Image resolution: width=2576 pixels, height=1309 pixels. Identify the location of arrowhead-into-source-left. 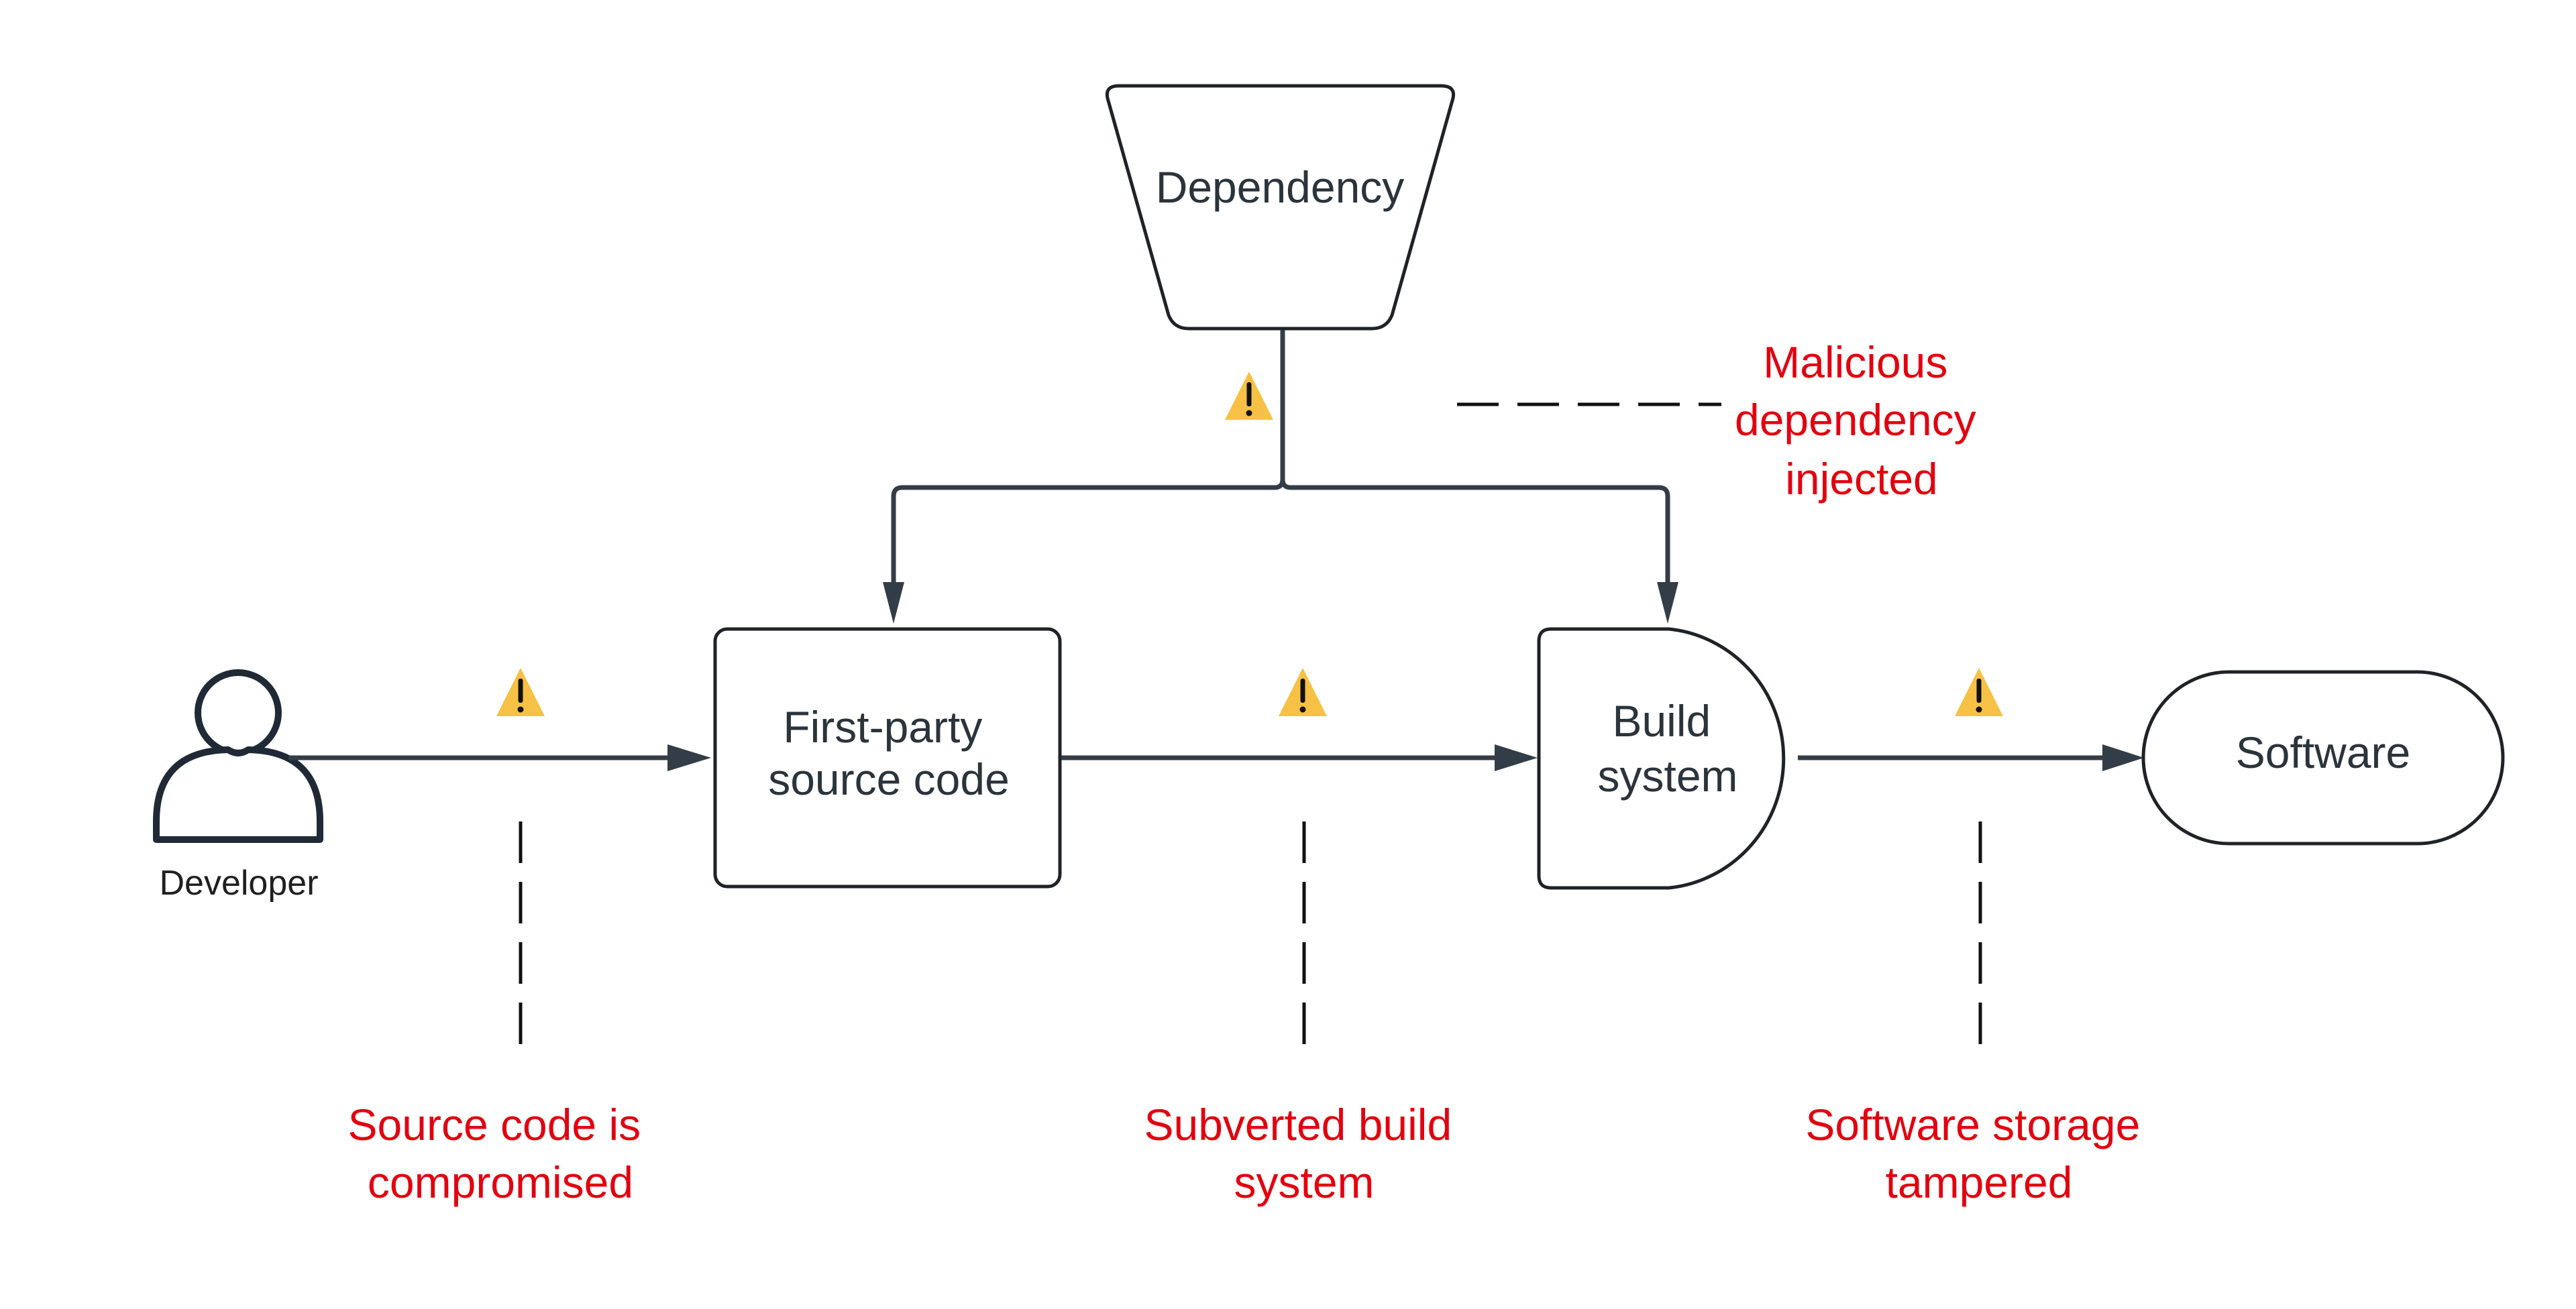
(689, 758).